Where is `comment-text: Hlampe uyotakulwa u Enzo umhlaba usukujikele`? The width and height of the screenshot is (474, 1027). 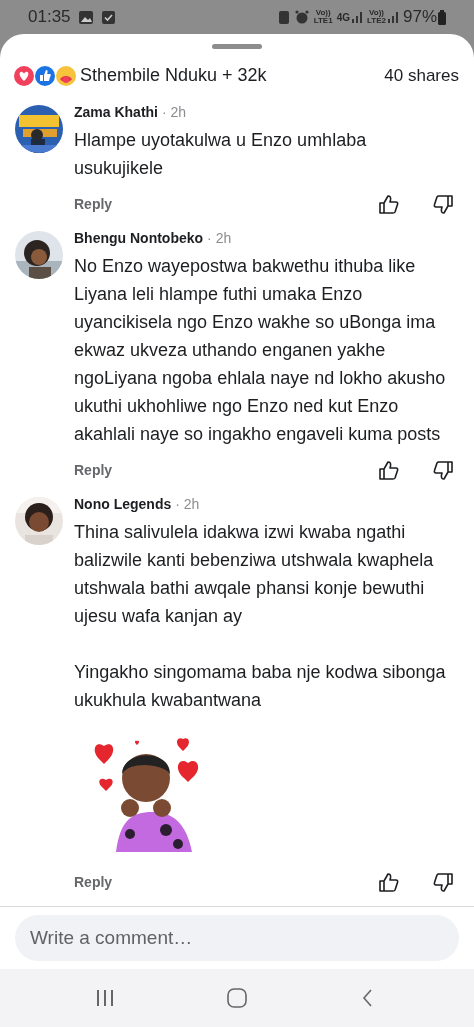 comment-text: Hlampe uyotakulwa u Enzo umhlaba usukujikele is located at coordinates (221, 154).